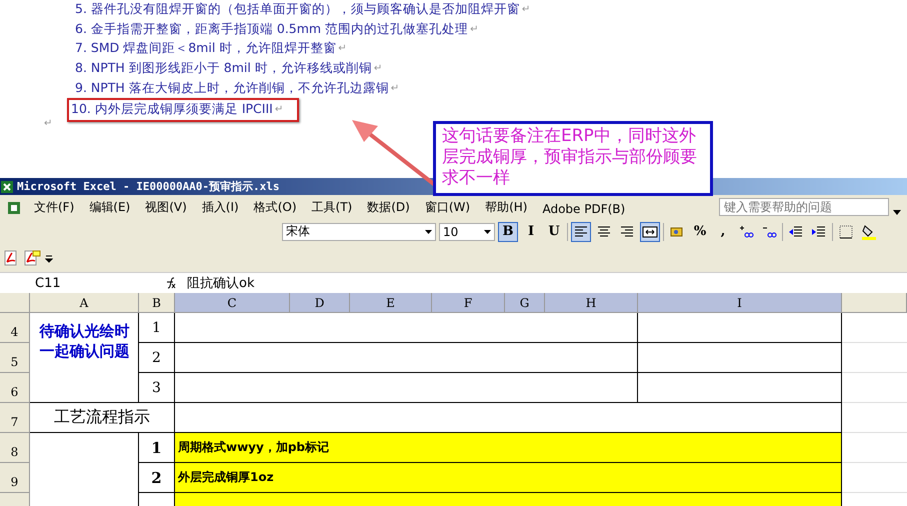 This screenshot has height=506, width=907. What do you see at coordinates (897, 213) in the screenshot?
I see `dropdown-icon` at bounding box center [897, 213].